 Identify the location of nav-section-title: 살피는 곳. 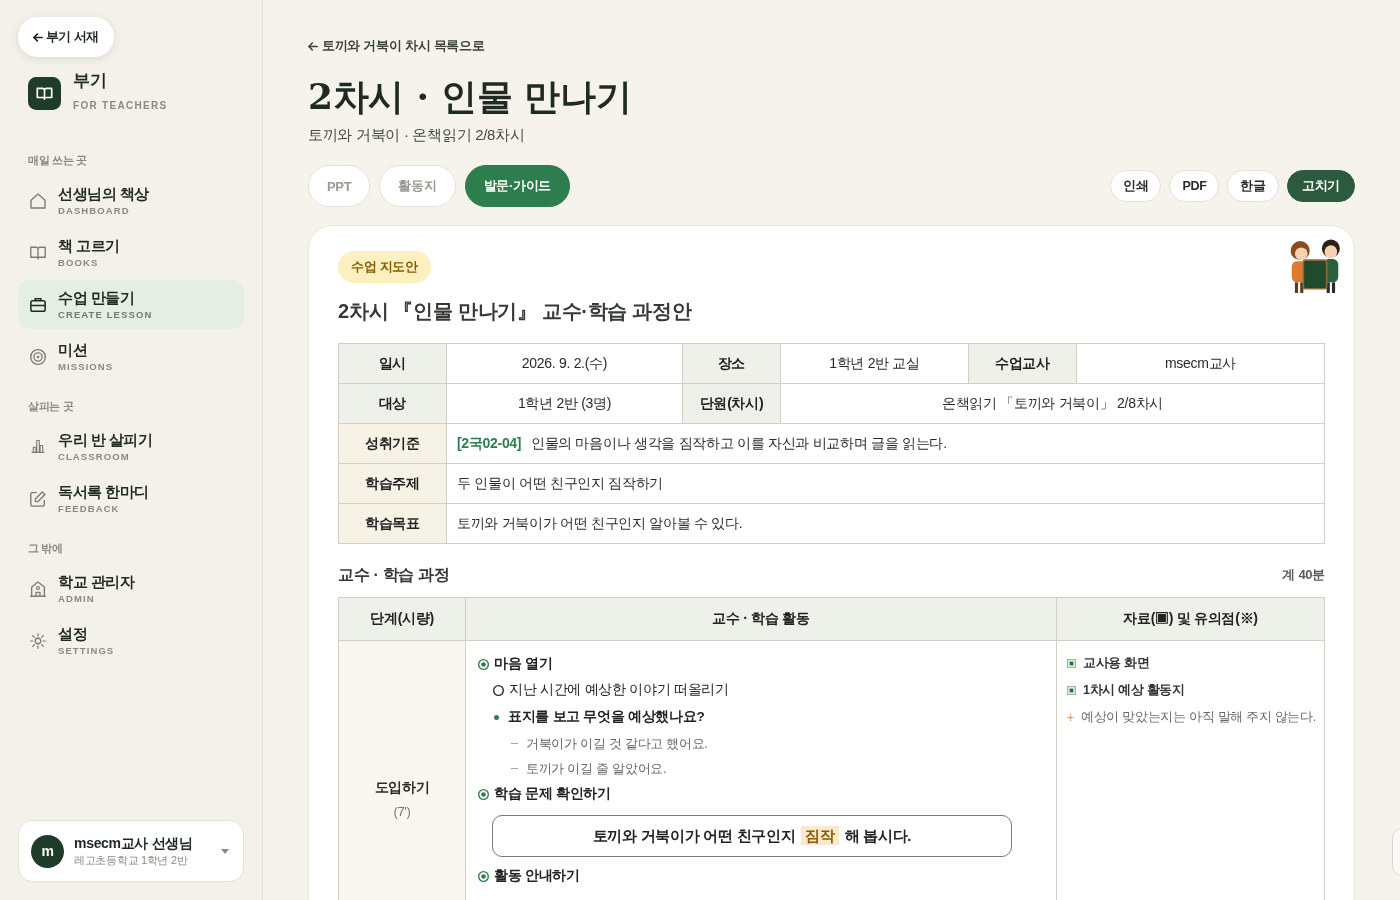
(51, 406).